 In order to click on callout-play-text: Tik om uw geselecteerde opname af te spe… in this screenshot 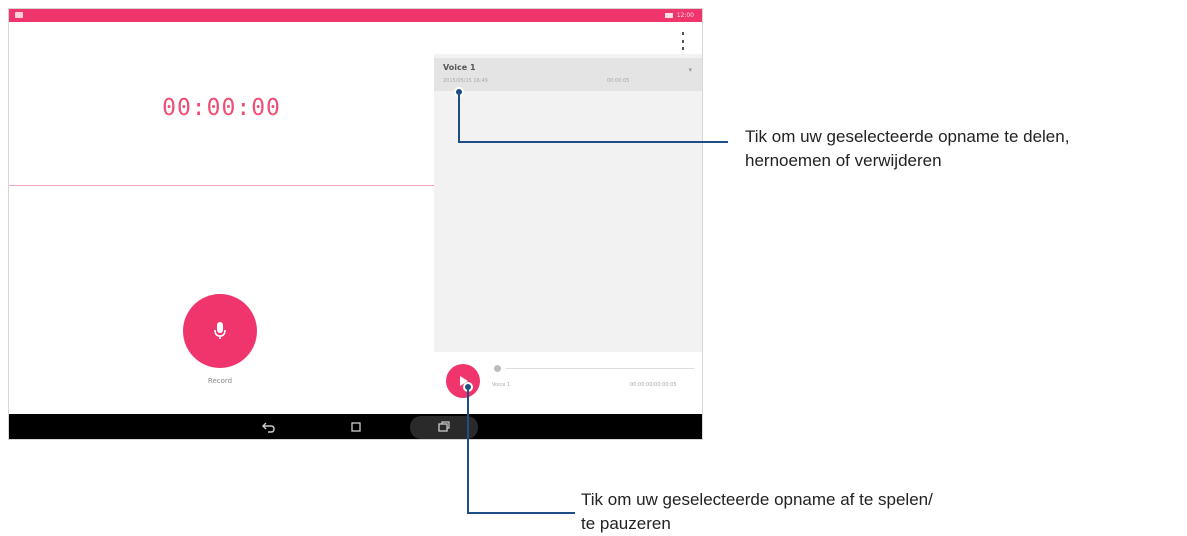, I will do `click(801, 512)`.